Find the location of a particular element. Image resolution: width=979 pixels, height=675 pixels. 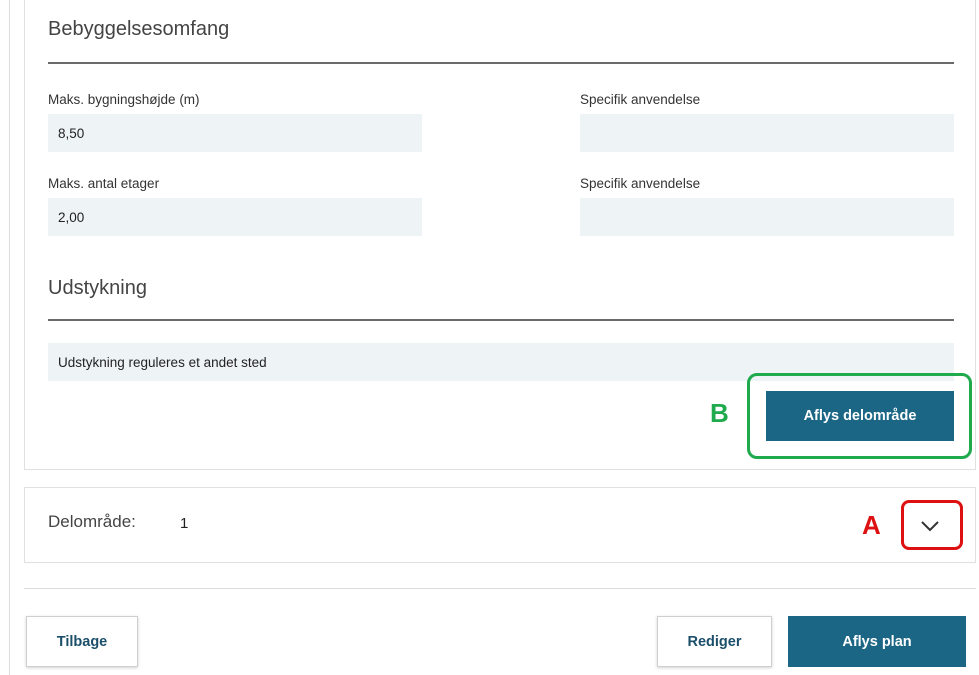

building-extent-title: Bebyggelsesomfang is located at coordinates (139, 29).